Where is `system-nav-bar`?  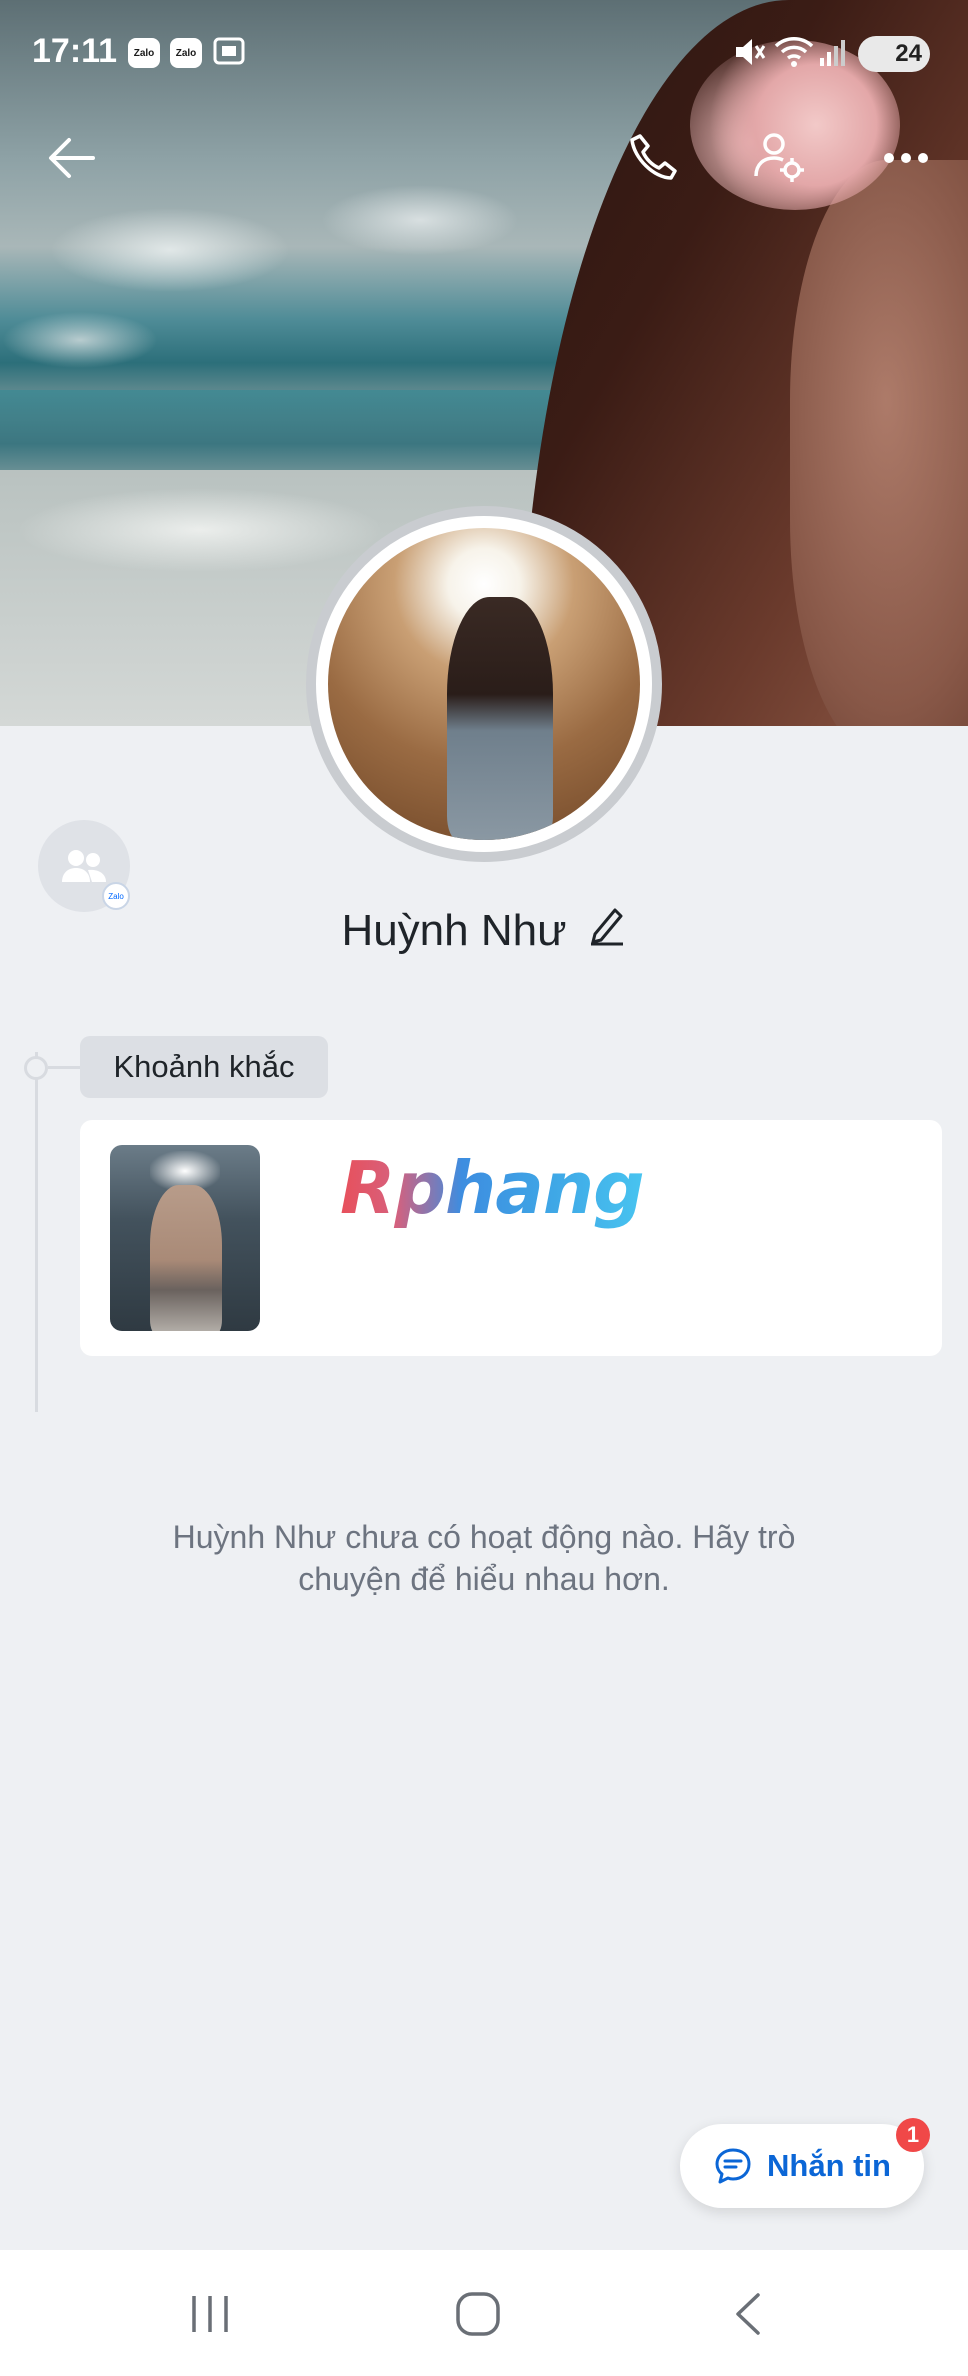
system-nav-bar is located at coordinates (484, 2313).